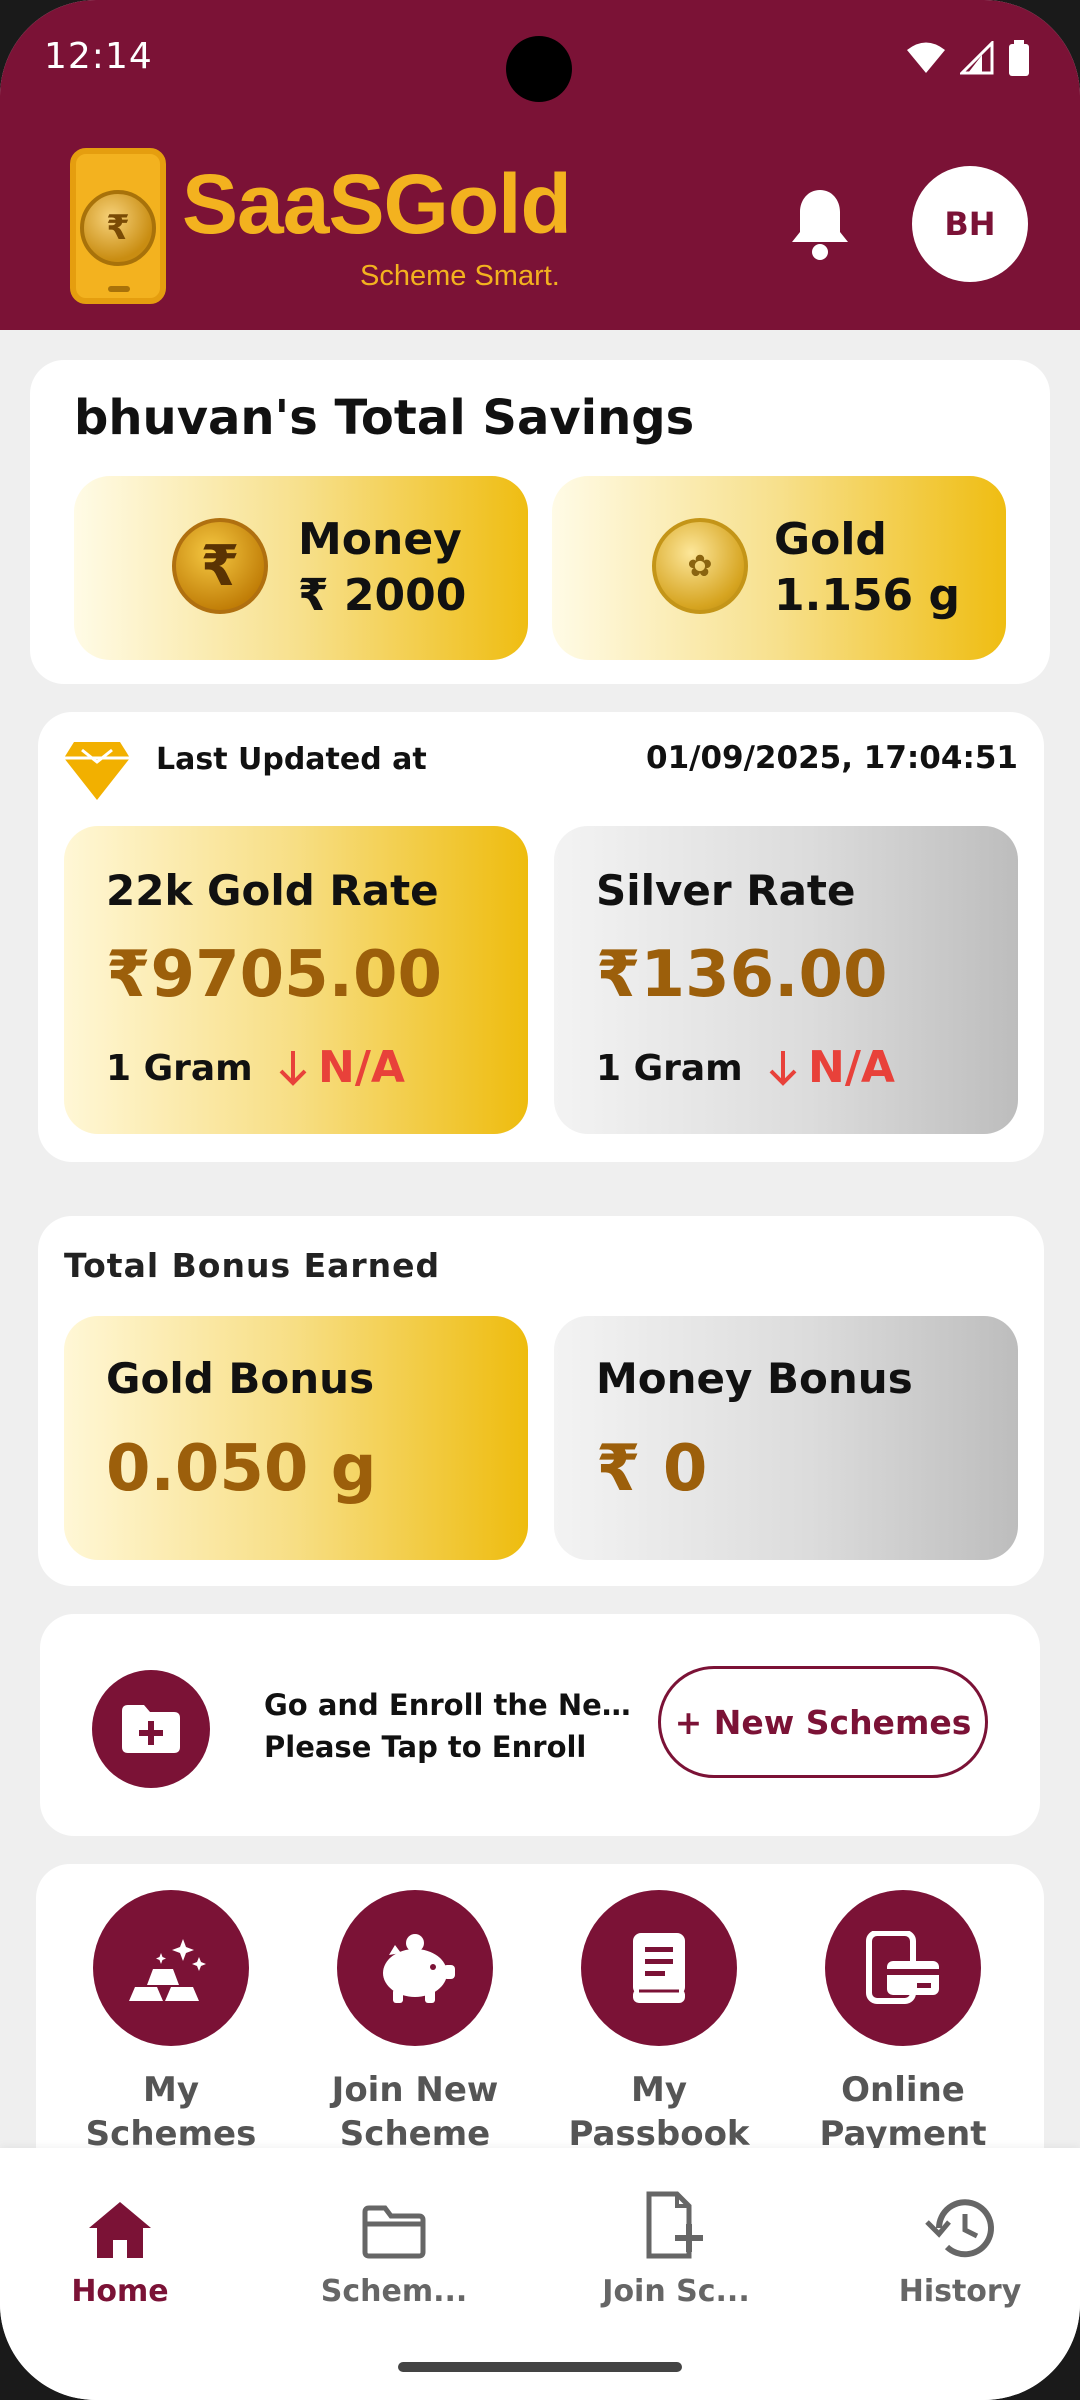 This screenshot has width=1080, height=2400. Describe the element at coordinates (120, 2230) in the screenshot. I see `home-icon` at that location.